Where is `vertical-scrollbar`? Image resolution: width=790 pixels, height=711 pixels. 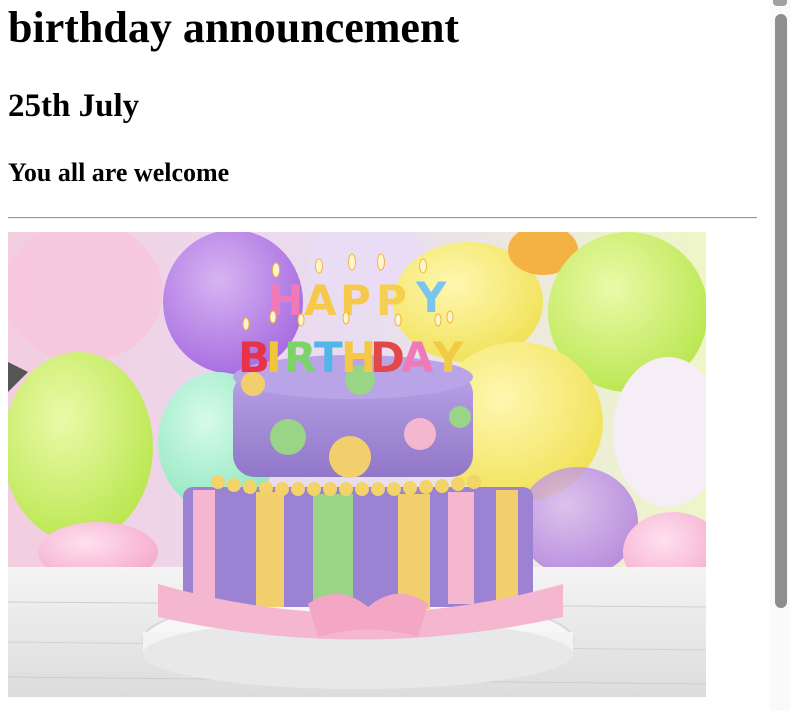 vertical-scrollbar is located at coordinates (780, 355).